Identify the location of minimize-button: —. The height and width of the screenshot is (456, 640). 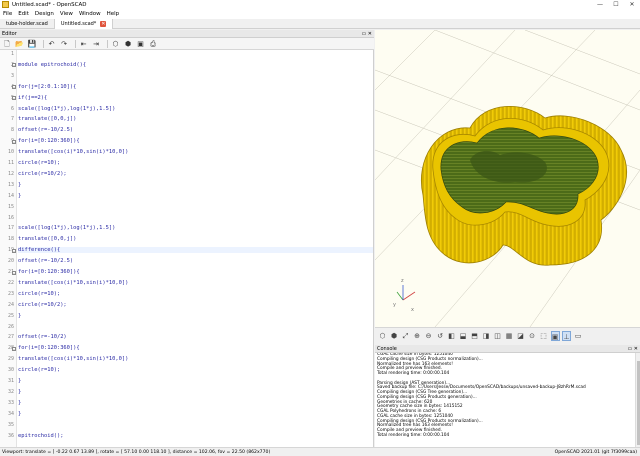
(600, 4).